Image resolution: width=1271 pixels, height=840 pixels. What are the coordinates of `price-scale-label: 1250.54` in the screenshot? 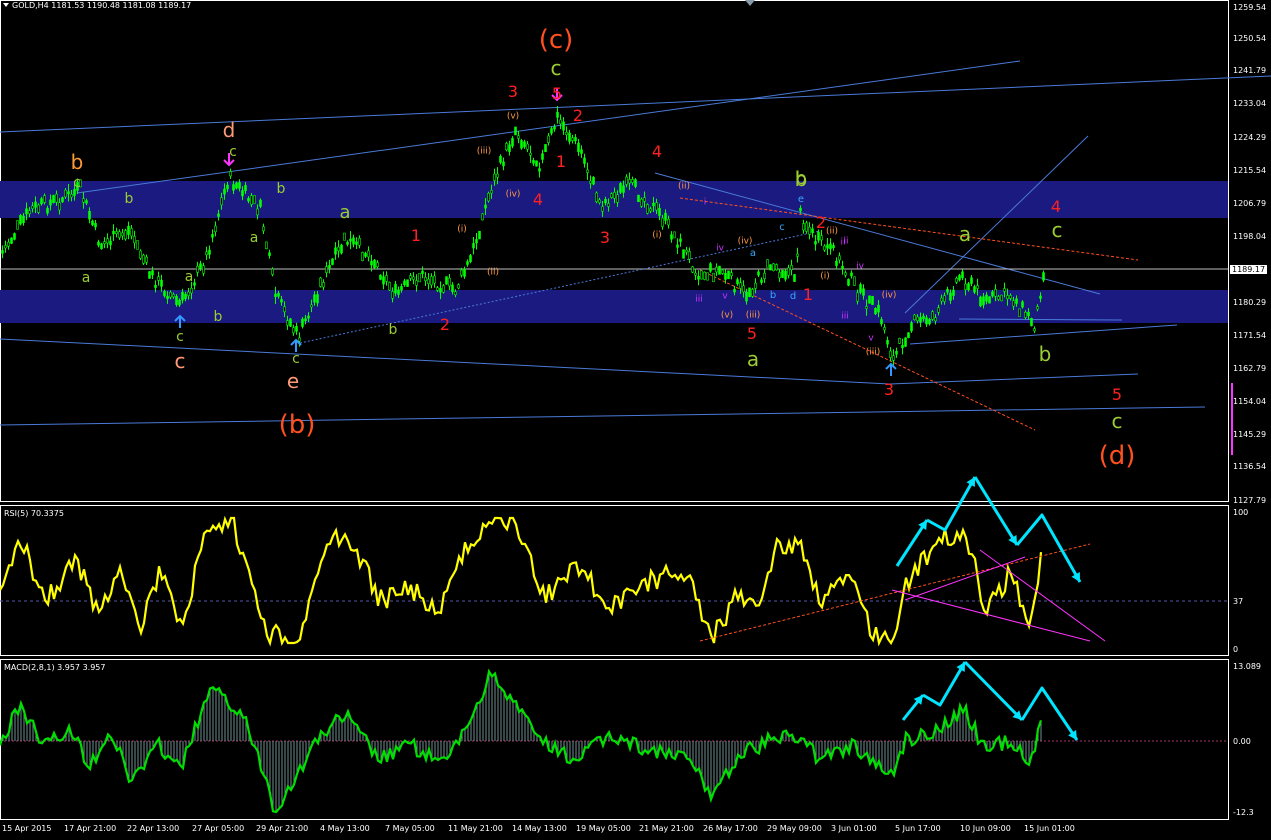 It's located at (1250, 38).